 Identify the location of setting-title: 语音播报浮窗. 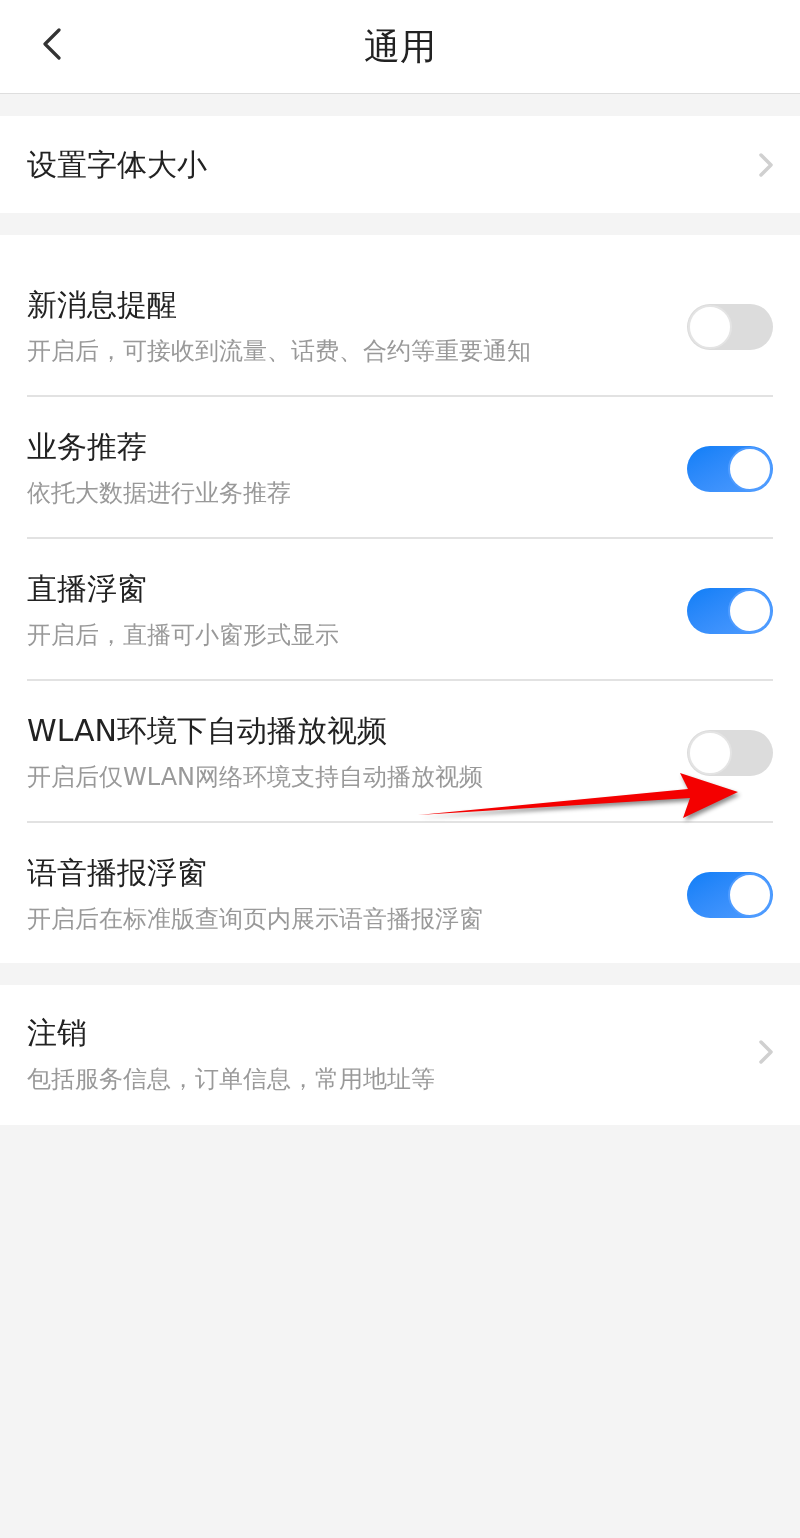
(117, 873).